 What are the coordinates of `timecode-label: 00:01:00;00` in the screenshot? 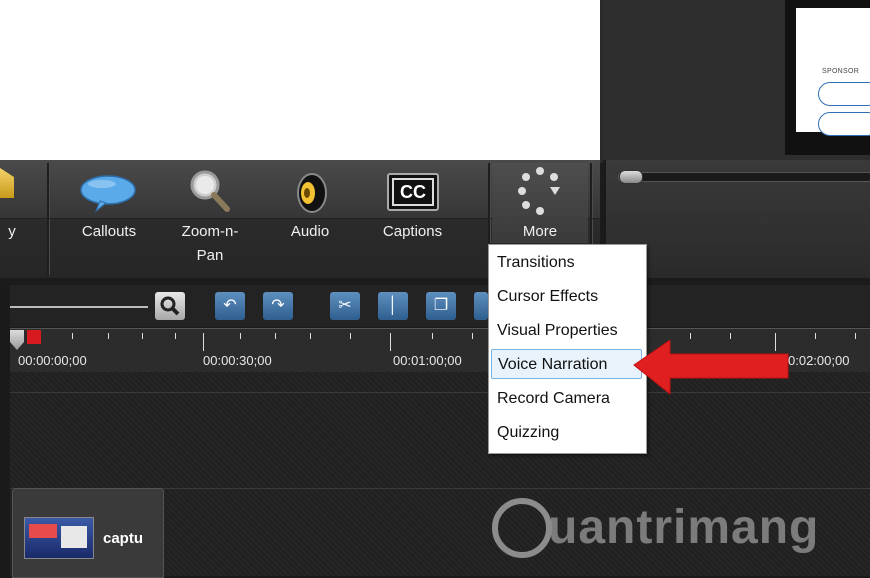 It's located at (427, 360).